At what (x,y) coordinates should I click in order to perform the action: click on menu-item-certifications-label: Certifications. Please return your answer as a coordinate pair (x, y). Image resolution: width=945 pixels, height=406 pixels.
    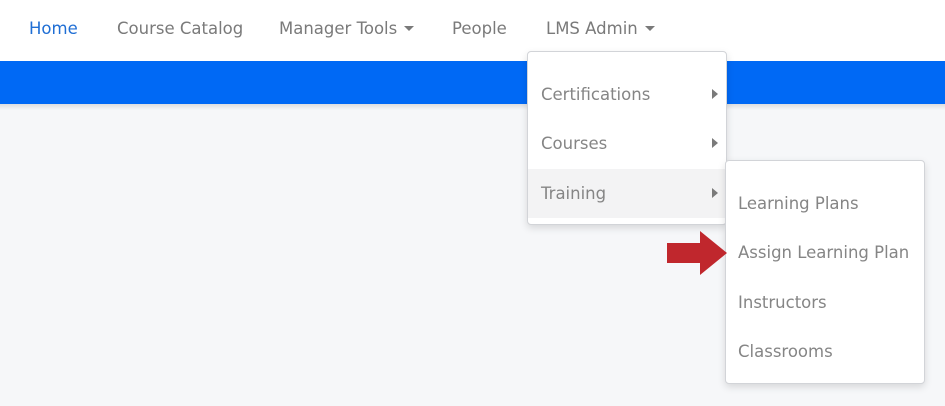
    Looking at the image, I should click on (596, 94).